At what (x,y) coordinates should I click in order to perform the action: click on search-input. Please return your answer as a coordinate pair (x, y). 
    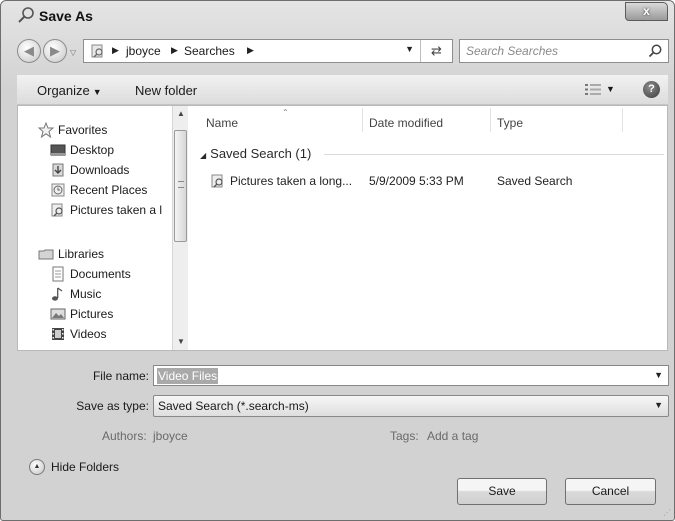
    Looking at the image, I should click on (551, 51).